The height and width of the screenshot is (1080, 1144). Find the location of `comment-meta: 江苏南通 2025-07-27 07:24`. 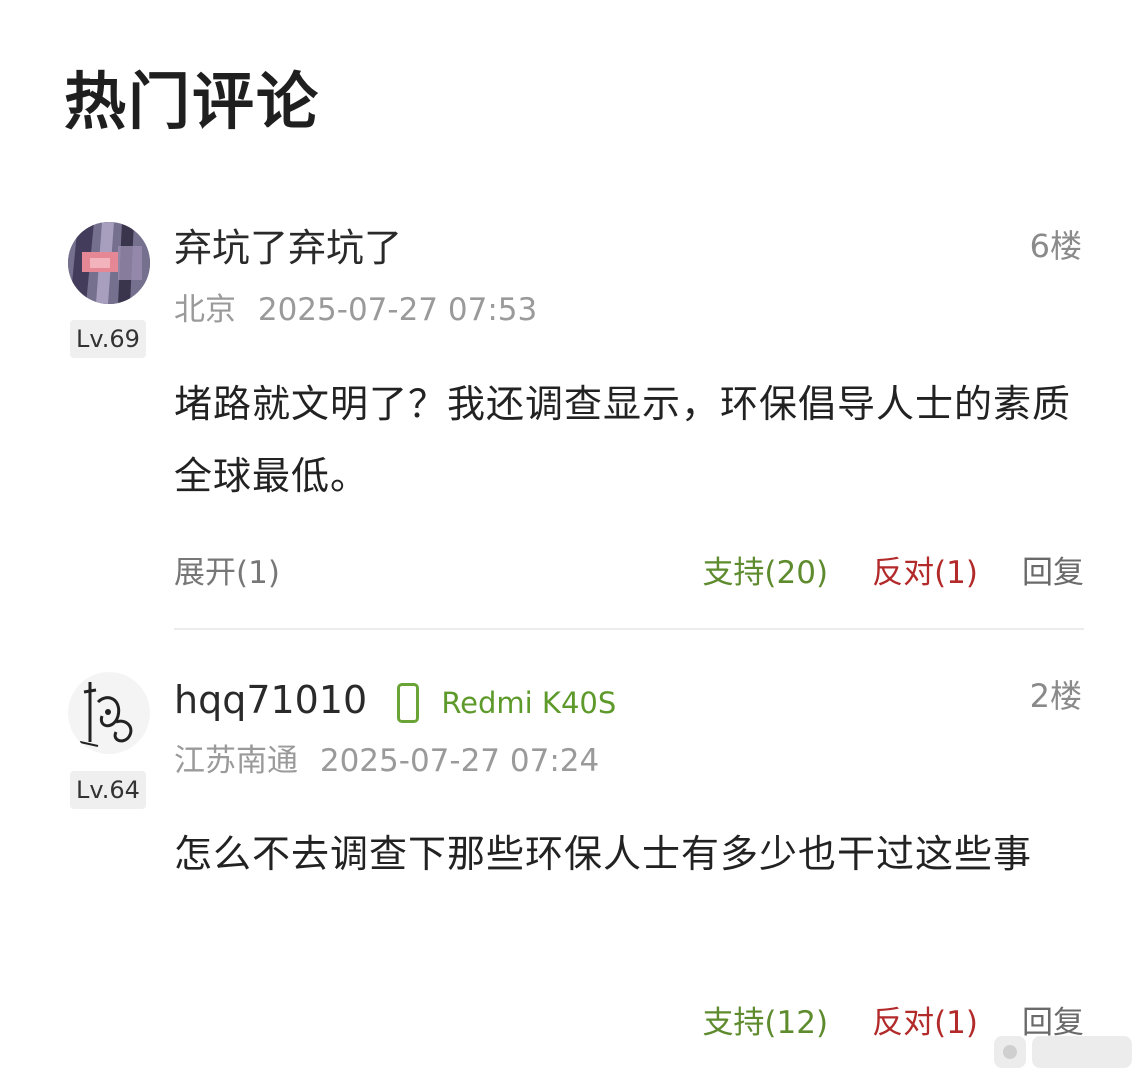

comment-meta: 江苏南通 2025-07-27 07:24 is located at coordinates (386, 761).